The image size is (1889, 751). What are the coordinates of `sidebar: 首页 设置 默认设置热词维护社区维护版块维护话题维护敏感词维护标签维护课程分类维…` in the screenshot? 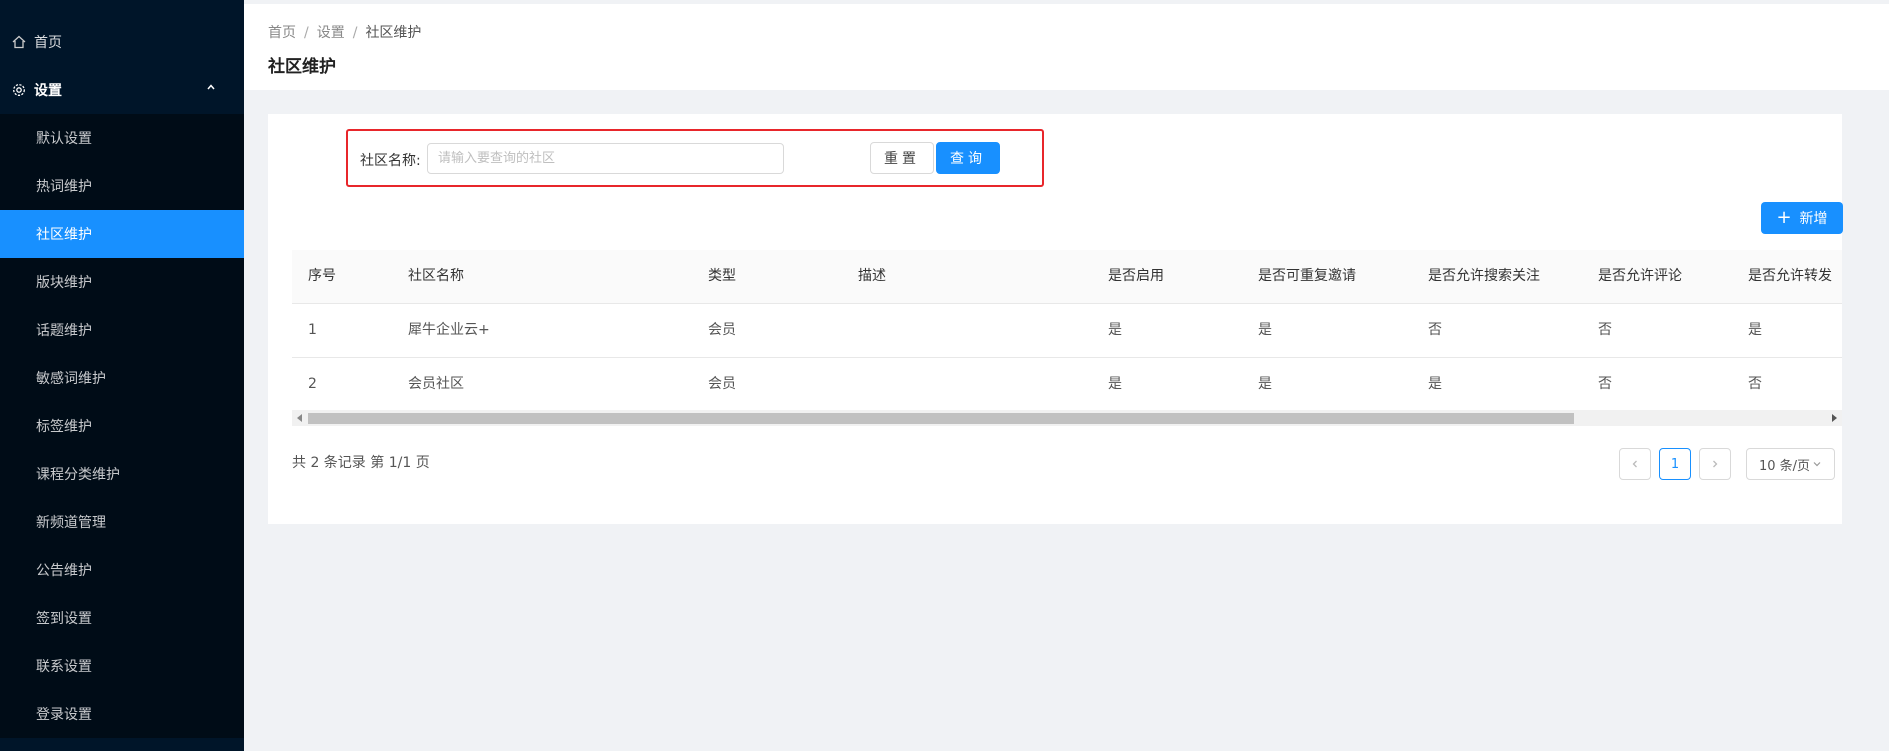 It's located at (122, 375).